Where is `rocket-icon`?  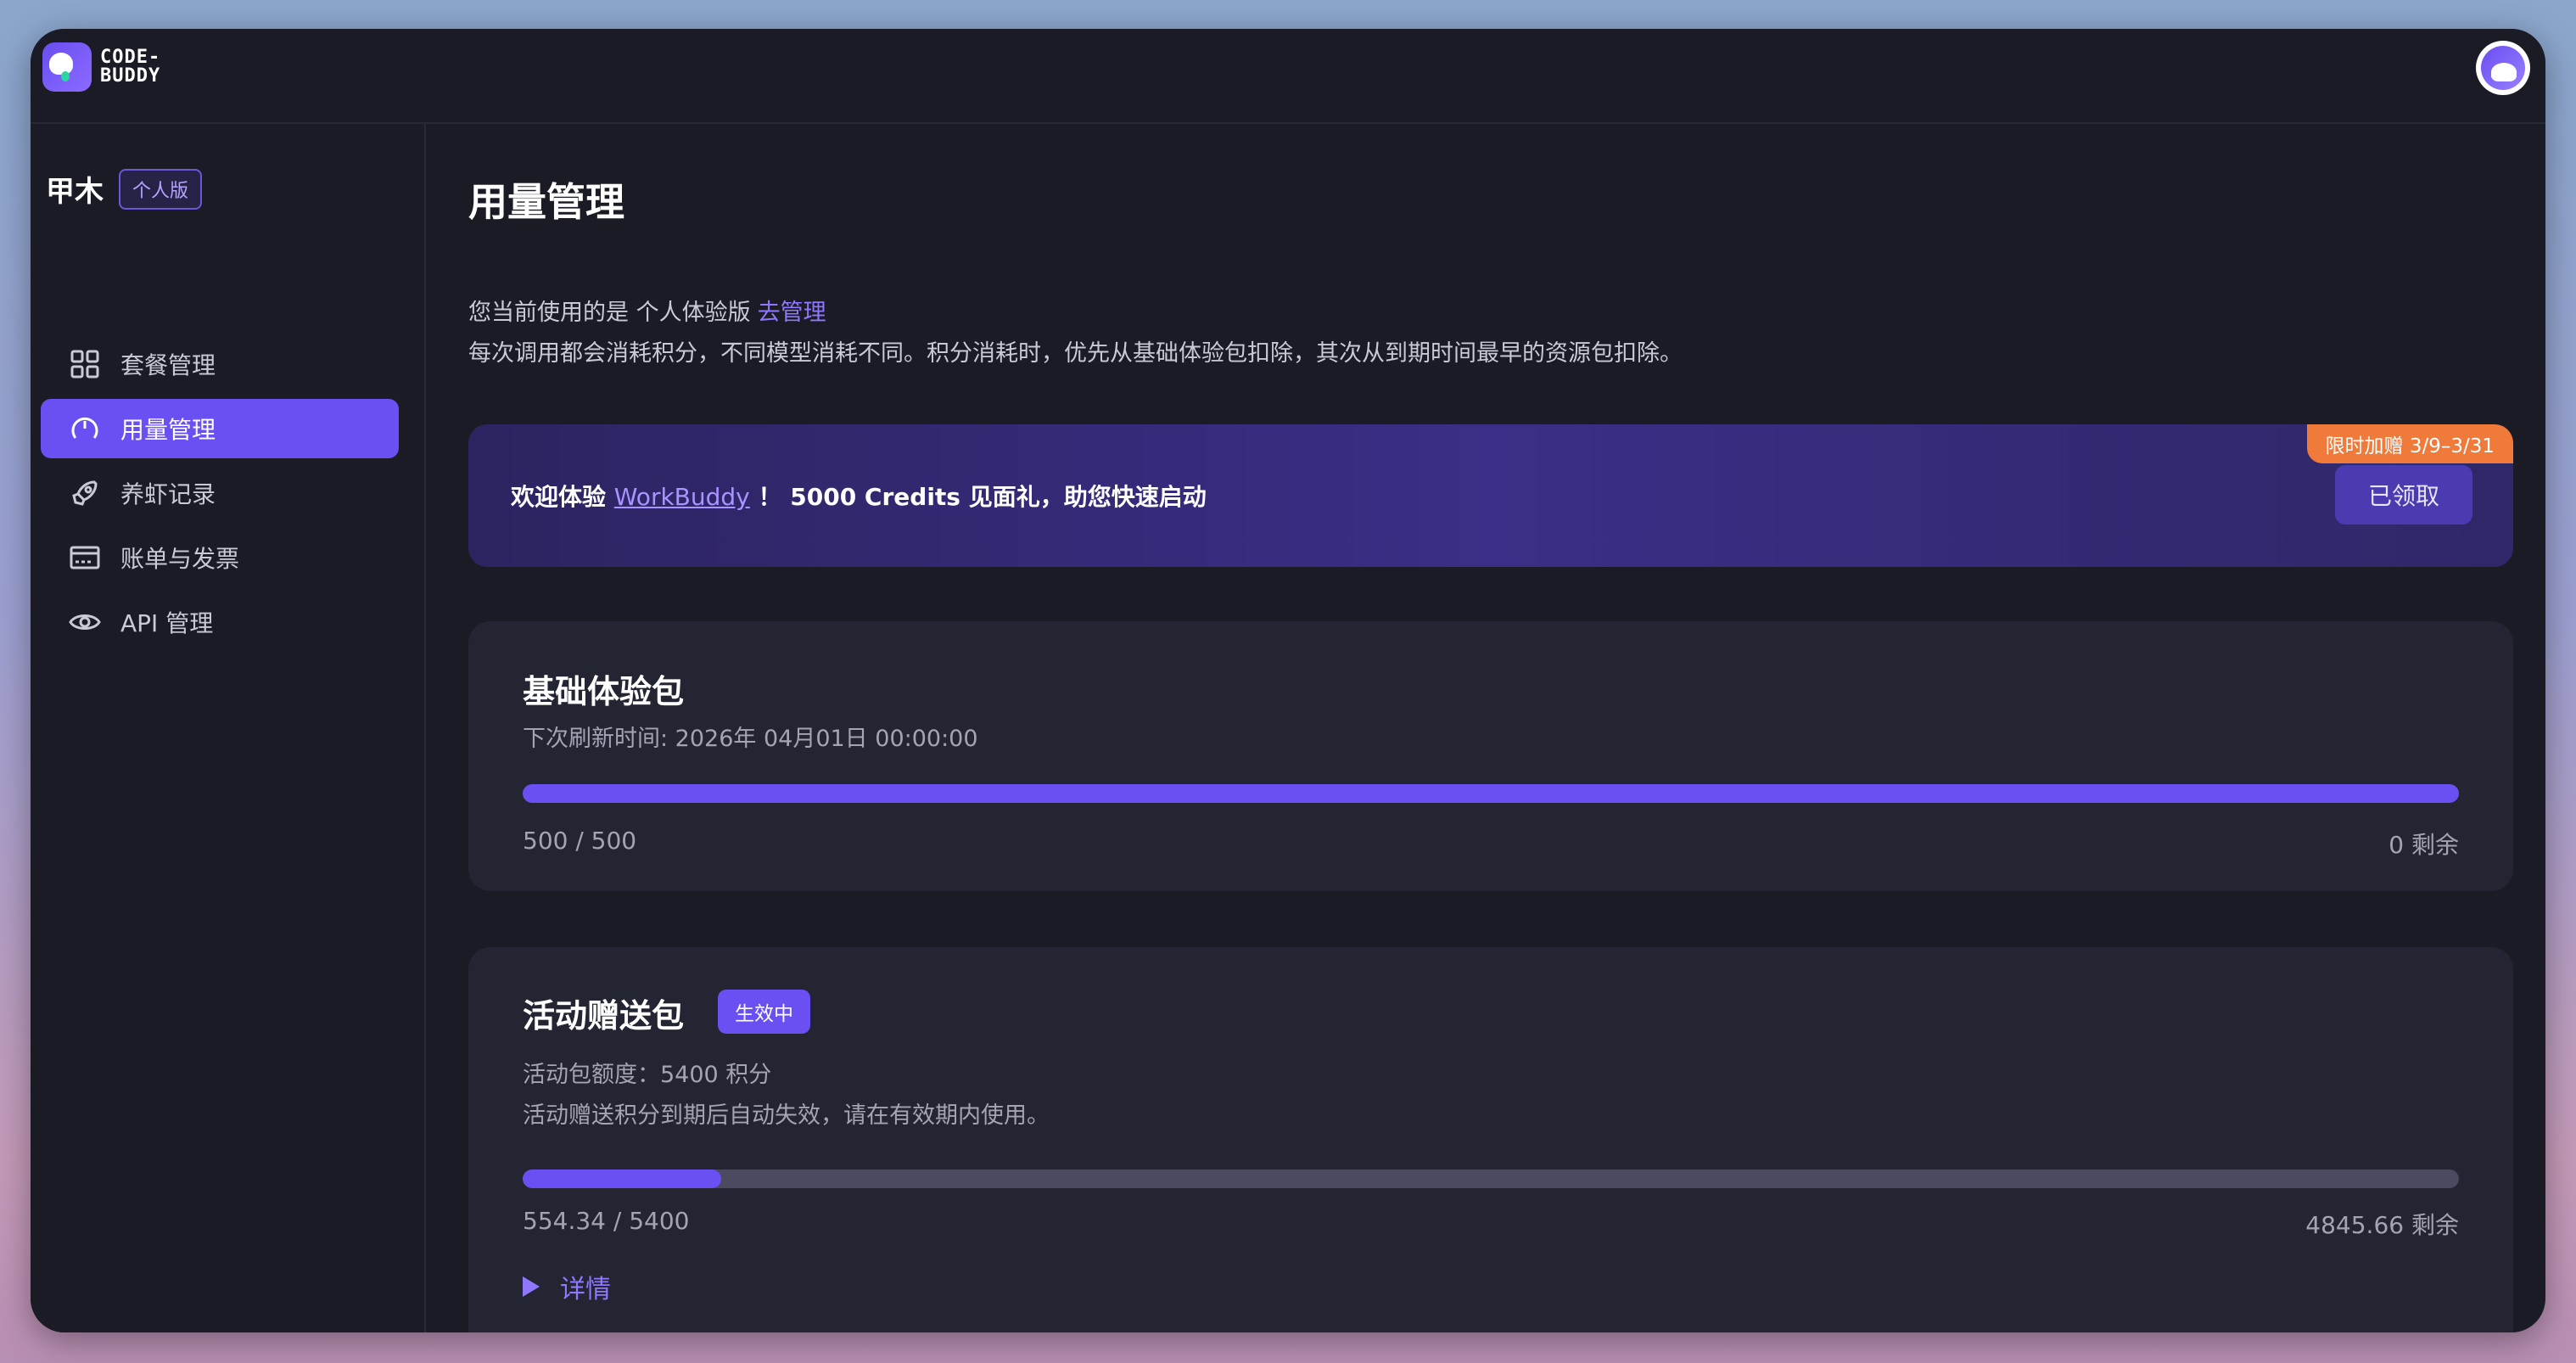 rocket-icon is located at coordinates (85, 493).